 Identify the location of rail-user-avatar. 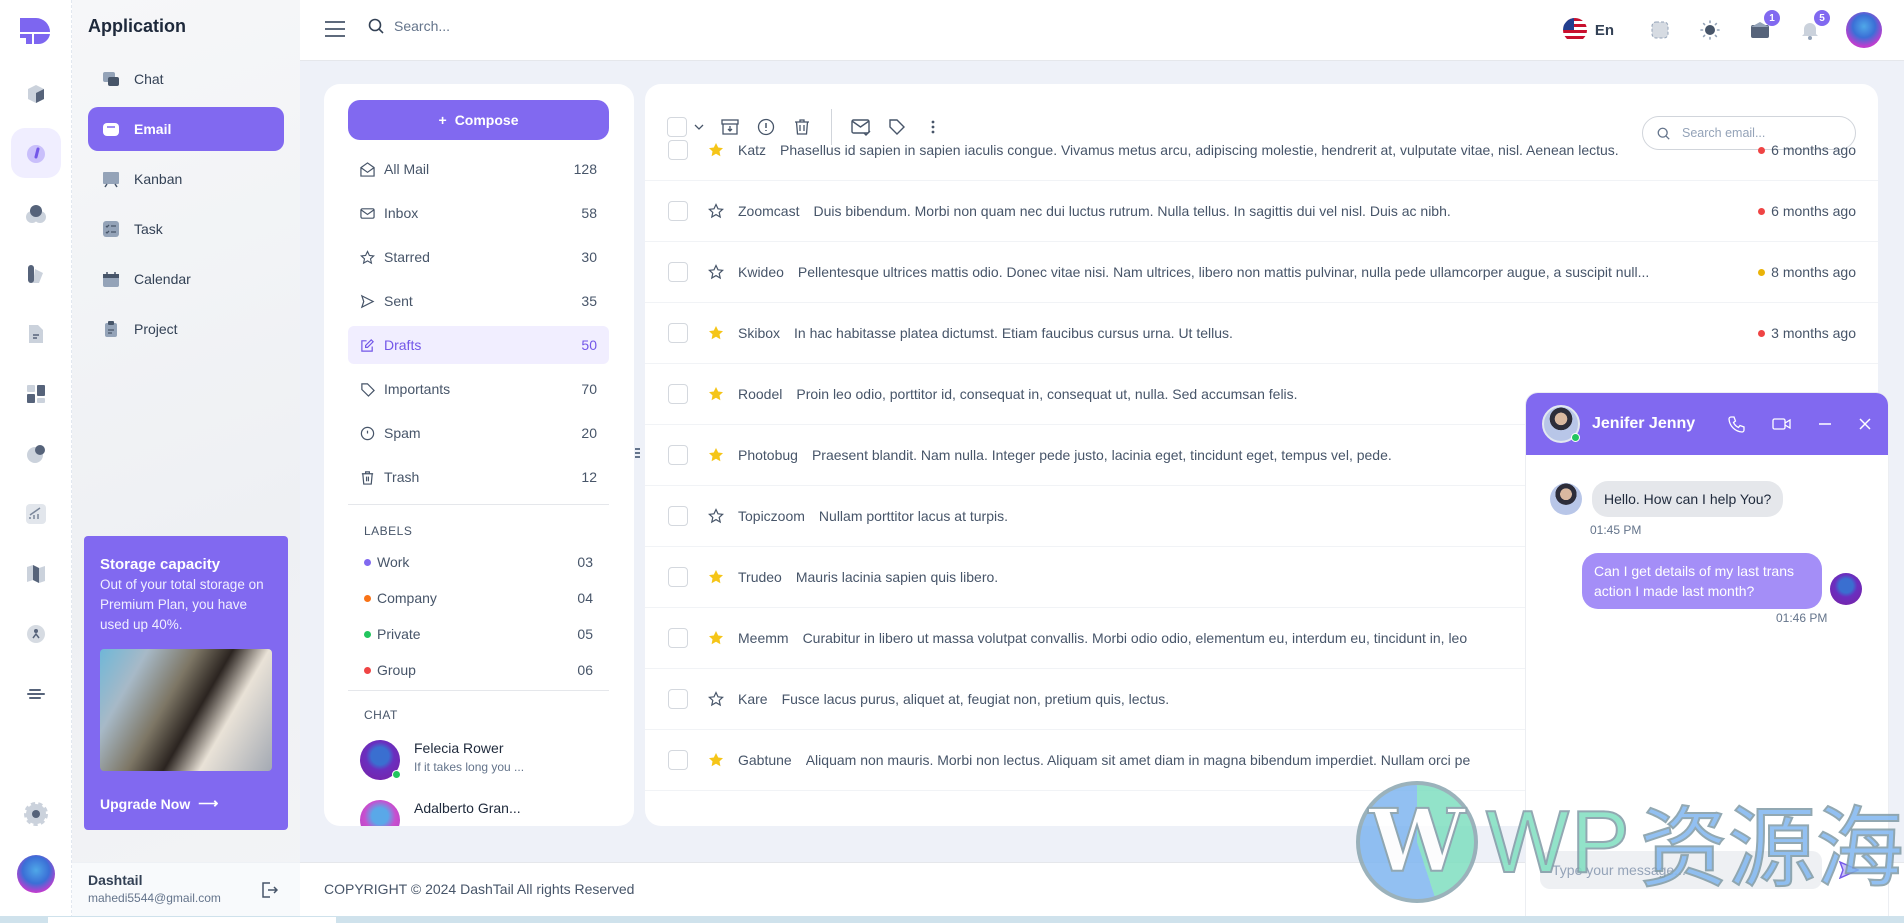
(36, 874).